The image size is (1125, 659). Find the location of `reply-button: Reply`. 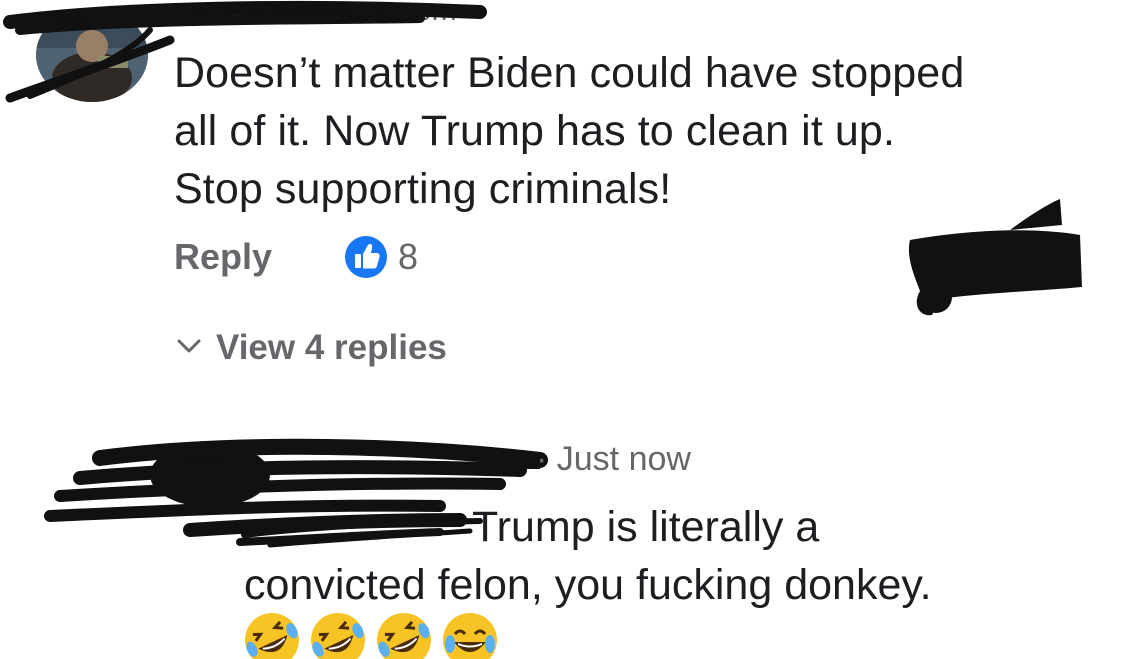

reply-button: Reply is located at coordinates (223, 257).